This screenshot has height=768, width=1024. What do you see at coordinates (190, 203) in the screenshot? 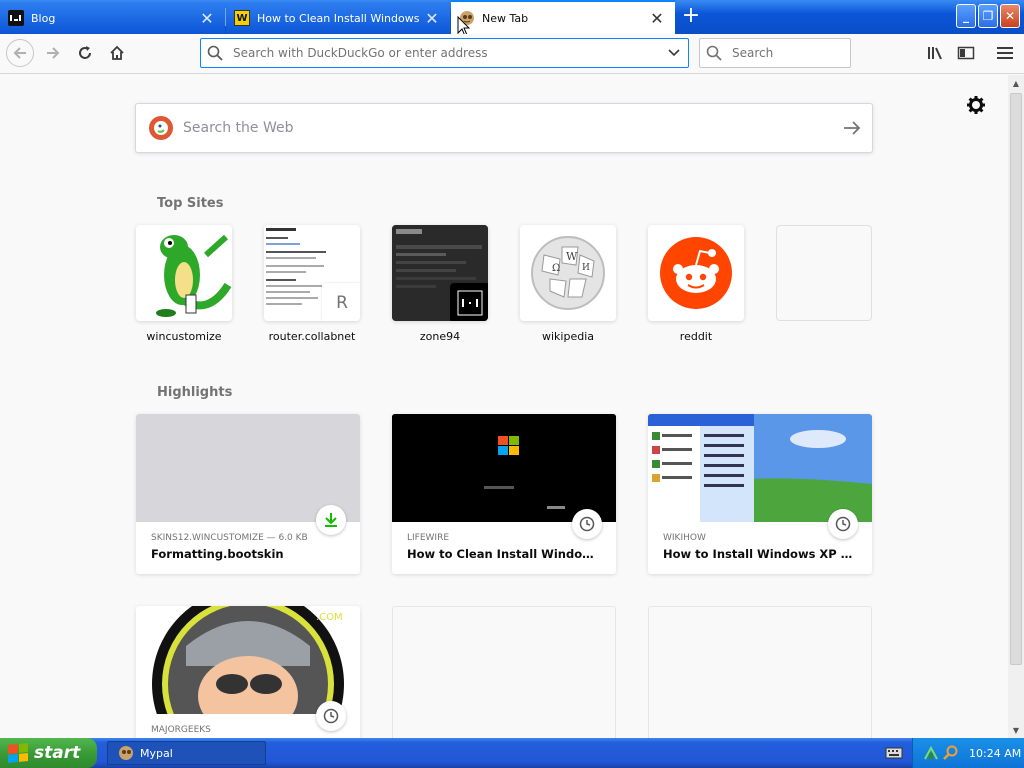
I see `top-sites-heading: Top Sites` at bounding box center [190, 203].